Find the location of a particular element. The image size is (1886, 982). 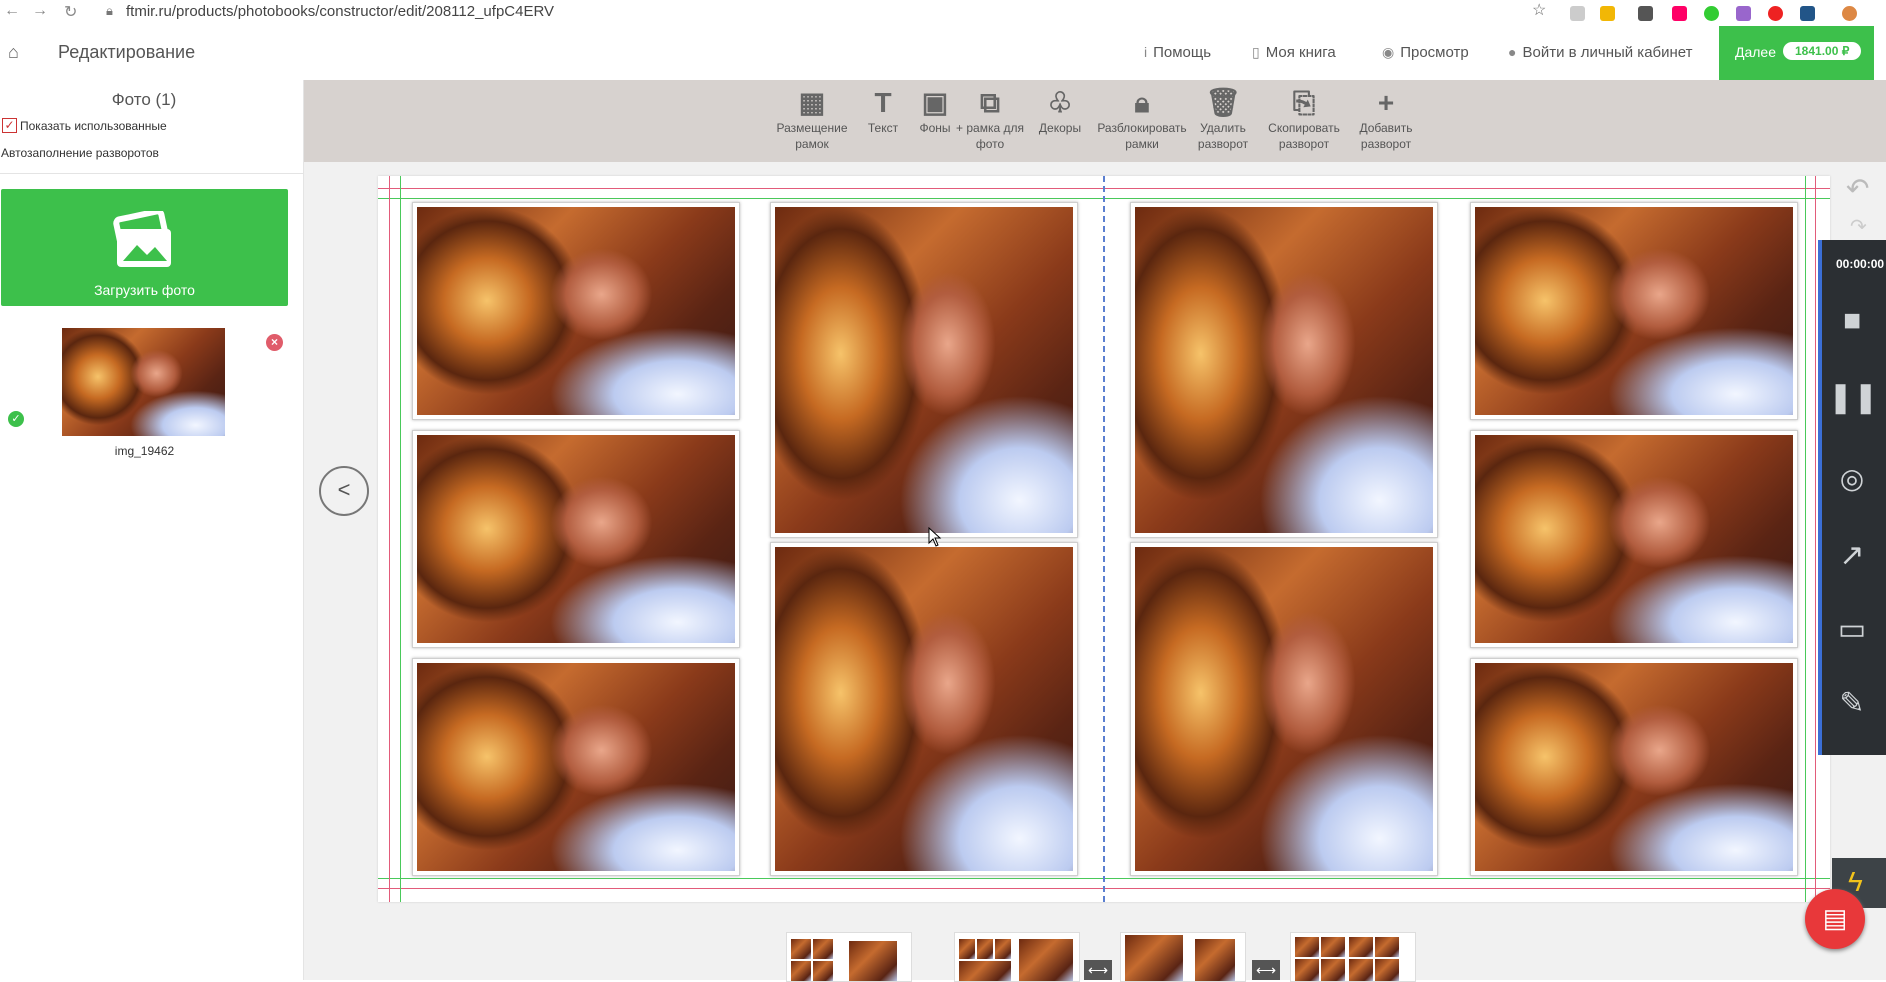

thumbnail-image is located at coordinates (143, 382).